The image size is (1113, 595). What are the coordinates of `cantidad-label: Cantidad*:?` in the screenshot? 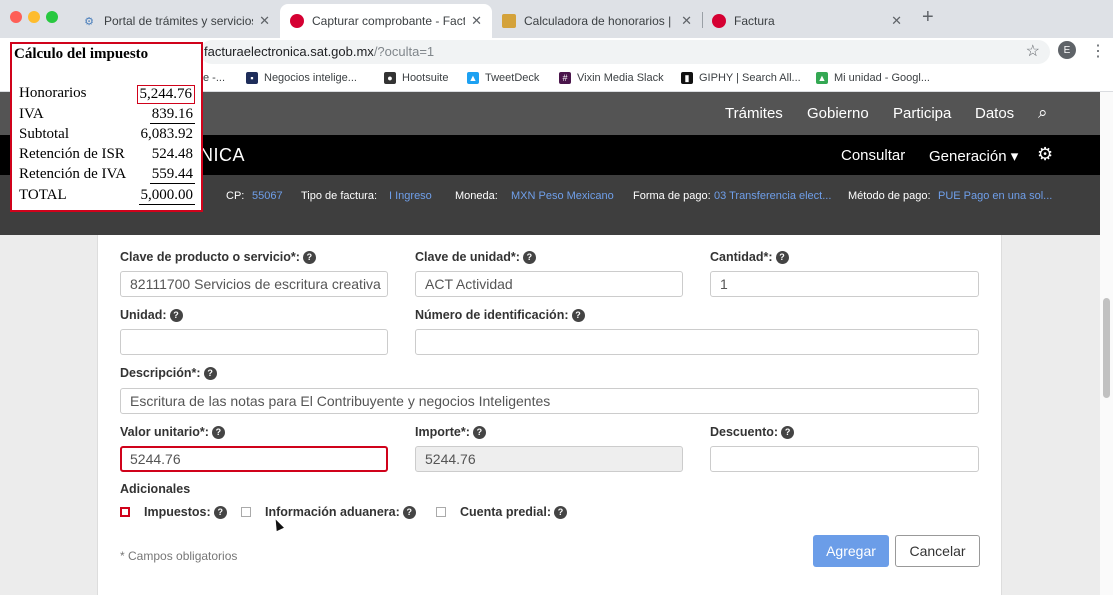 It's located at (749, 257).